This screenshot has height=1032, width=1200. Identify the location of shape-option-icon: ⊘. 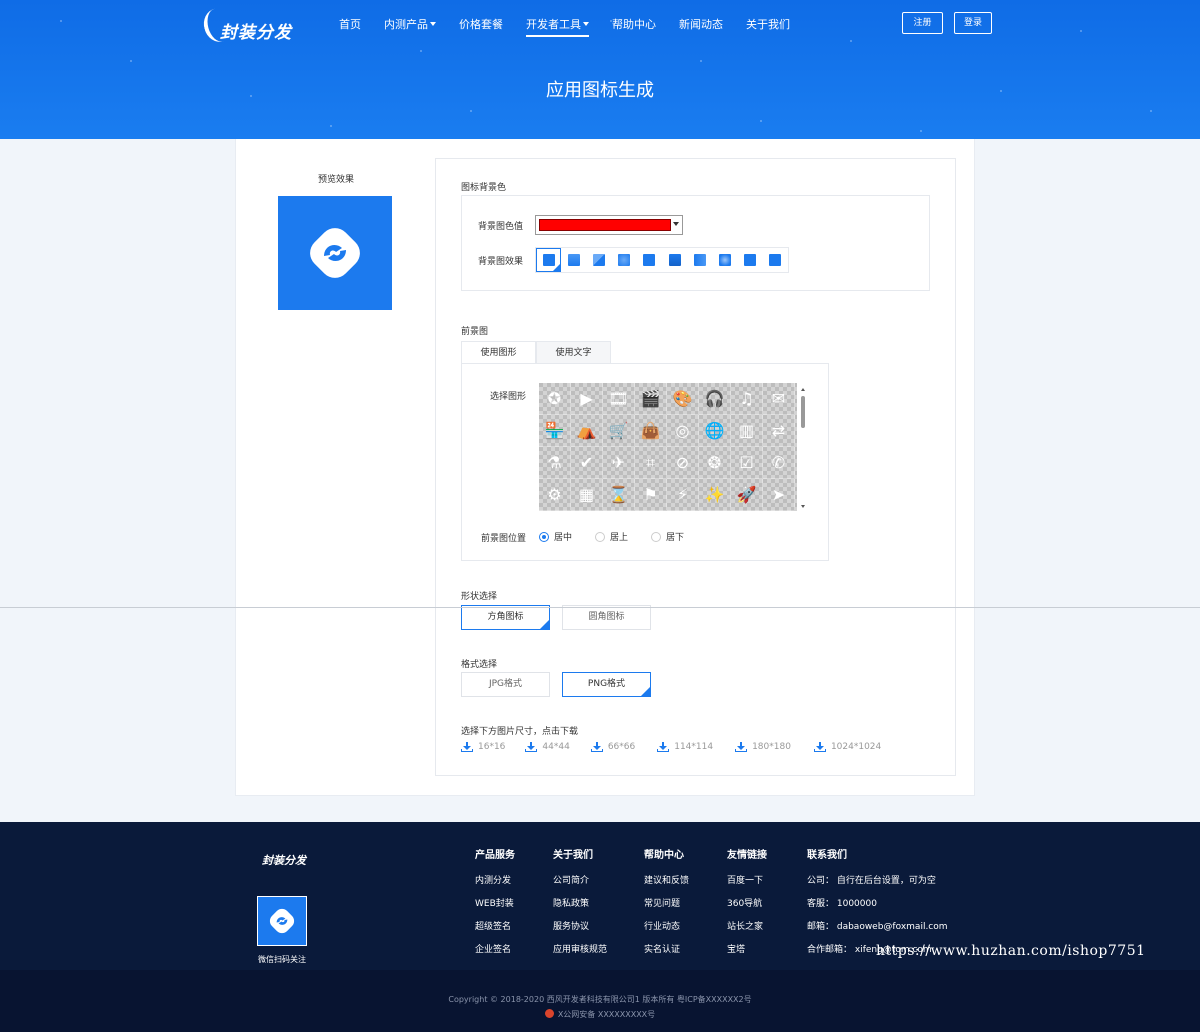
(683, 463).